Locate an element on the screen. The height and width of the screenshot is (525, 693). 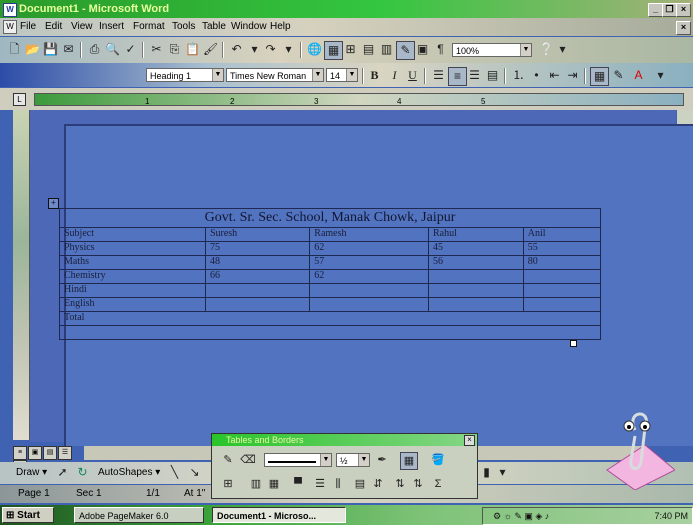
undo-dropdown-icon: ▾ is located at coordinates (254, 49).